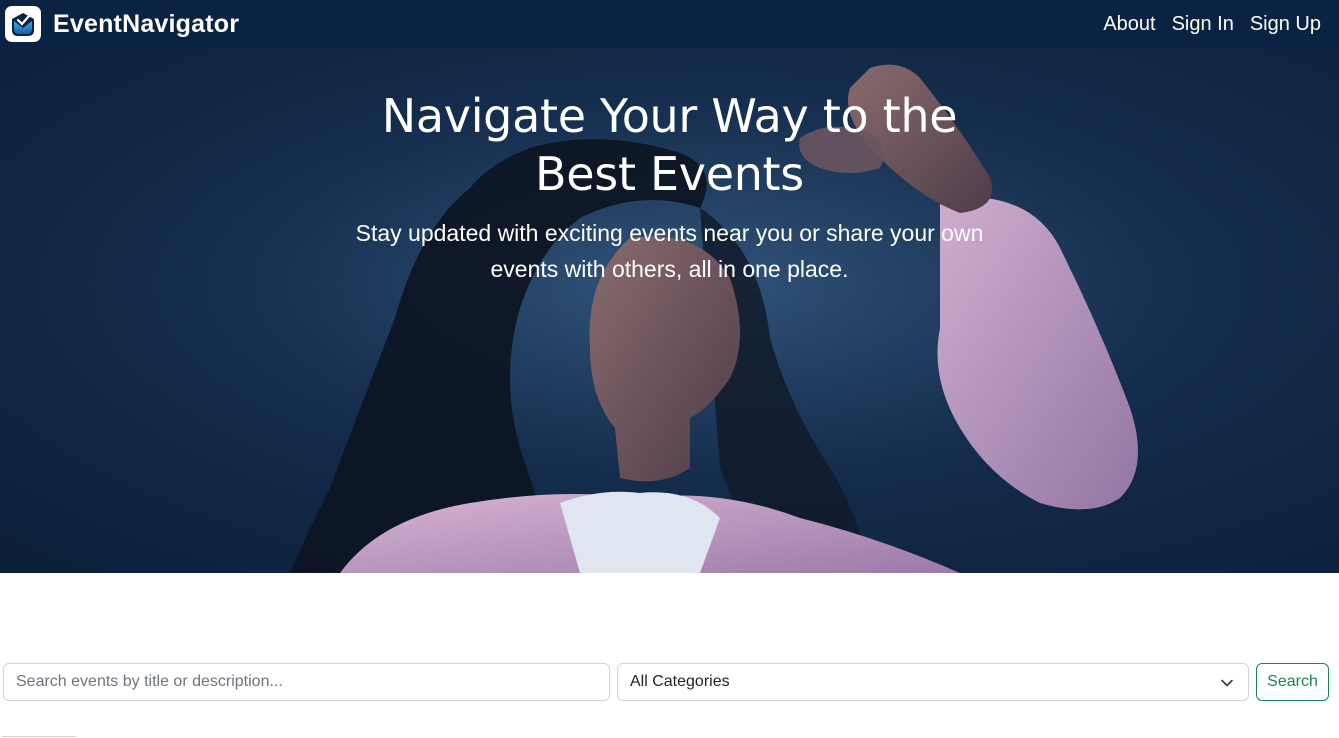 The width and height of the screenshot is (1339, 738). I want to click on search-input, so click(306, 682).